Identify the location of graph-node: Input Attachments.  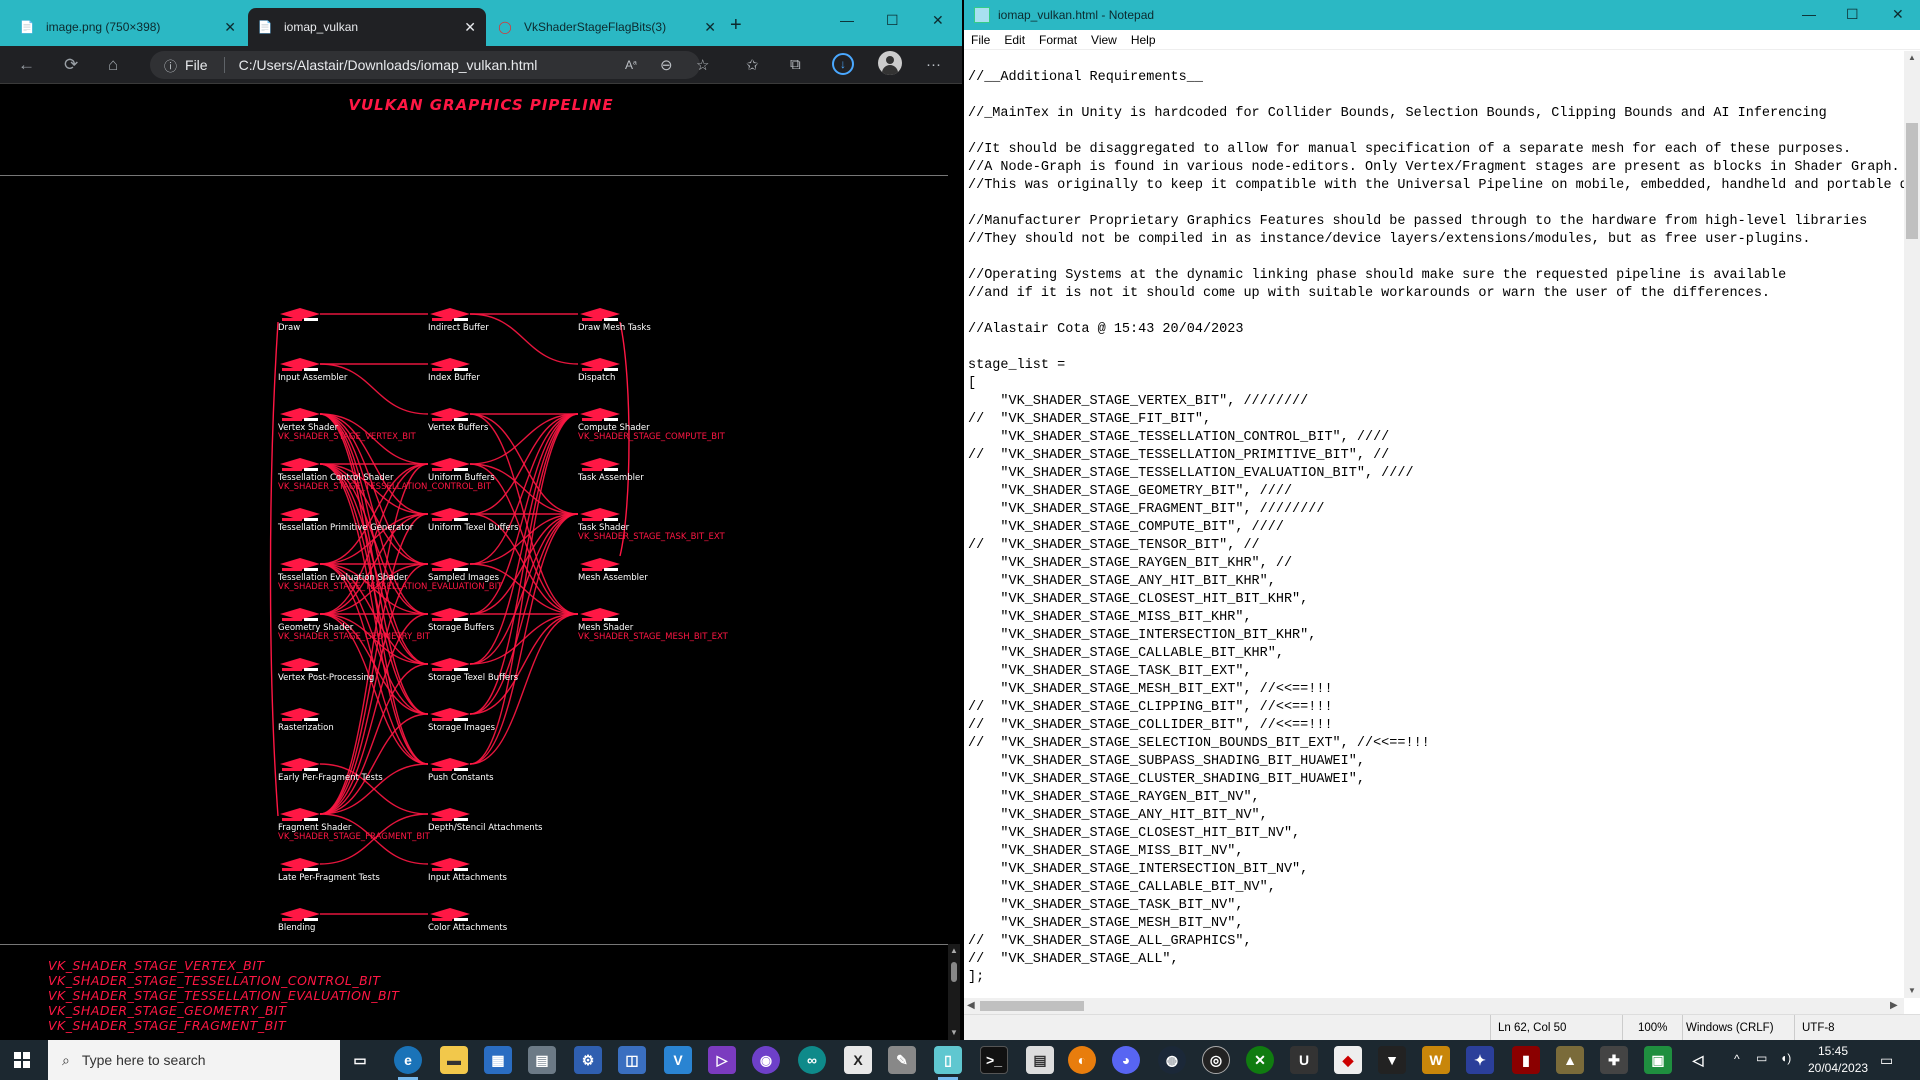
(468, 870).